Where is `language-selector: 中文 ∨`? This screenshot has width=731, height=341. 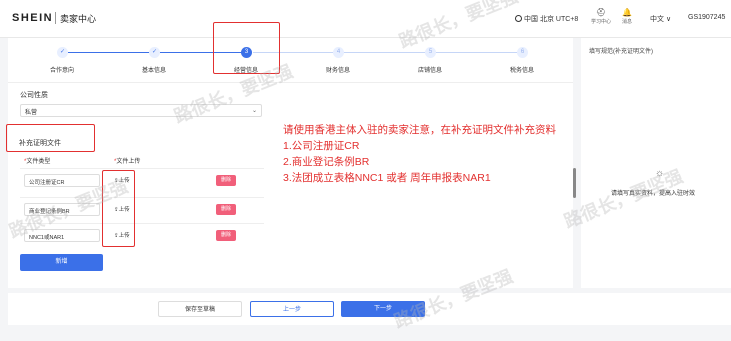 language-selector: 中文 ∨ is located at coordinates (660, 19).